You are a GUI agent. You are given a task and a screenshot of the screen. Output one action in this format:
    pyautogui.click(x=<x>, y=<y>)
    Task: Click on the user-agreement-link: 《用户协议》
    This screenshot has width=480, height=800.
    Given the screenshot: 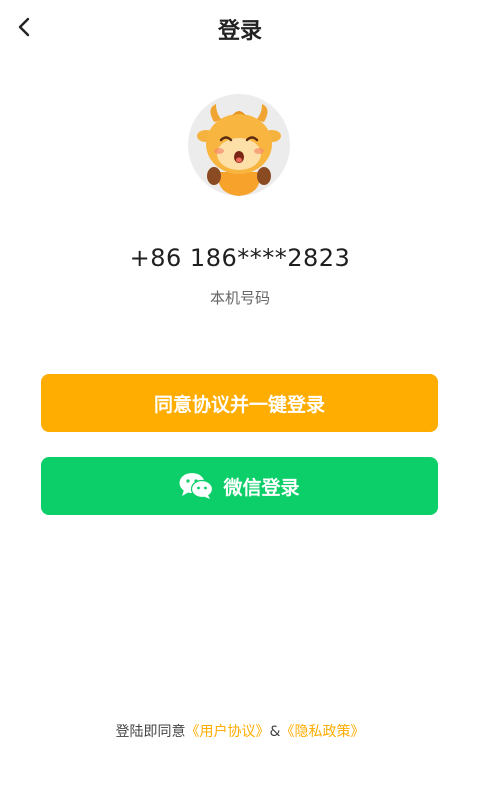 What is the action you would take?
    pyautogui.click(x=228, y=732)
    